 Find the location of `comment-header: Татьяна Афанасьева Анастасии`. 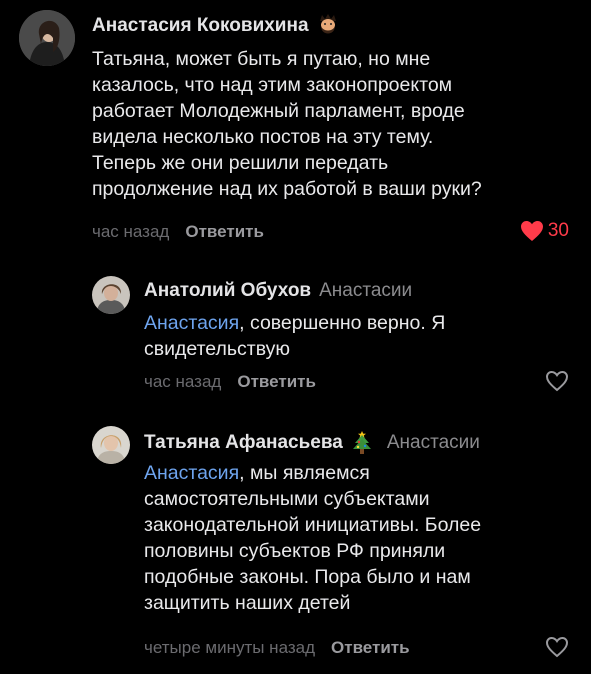

comment-header: Татьяна Афанасьева Анастасии is located at coordinates (312, 443).